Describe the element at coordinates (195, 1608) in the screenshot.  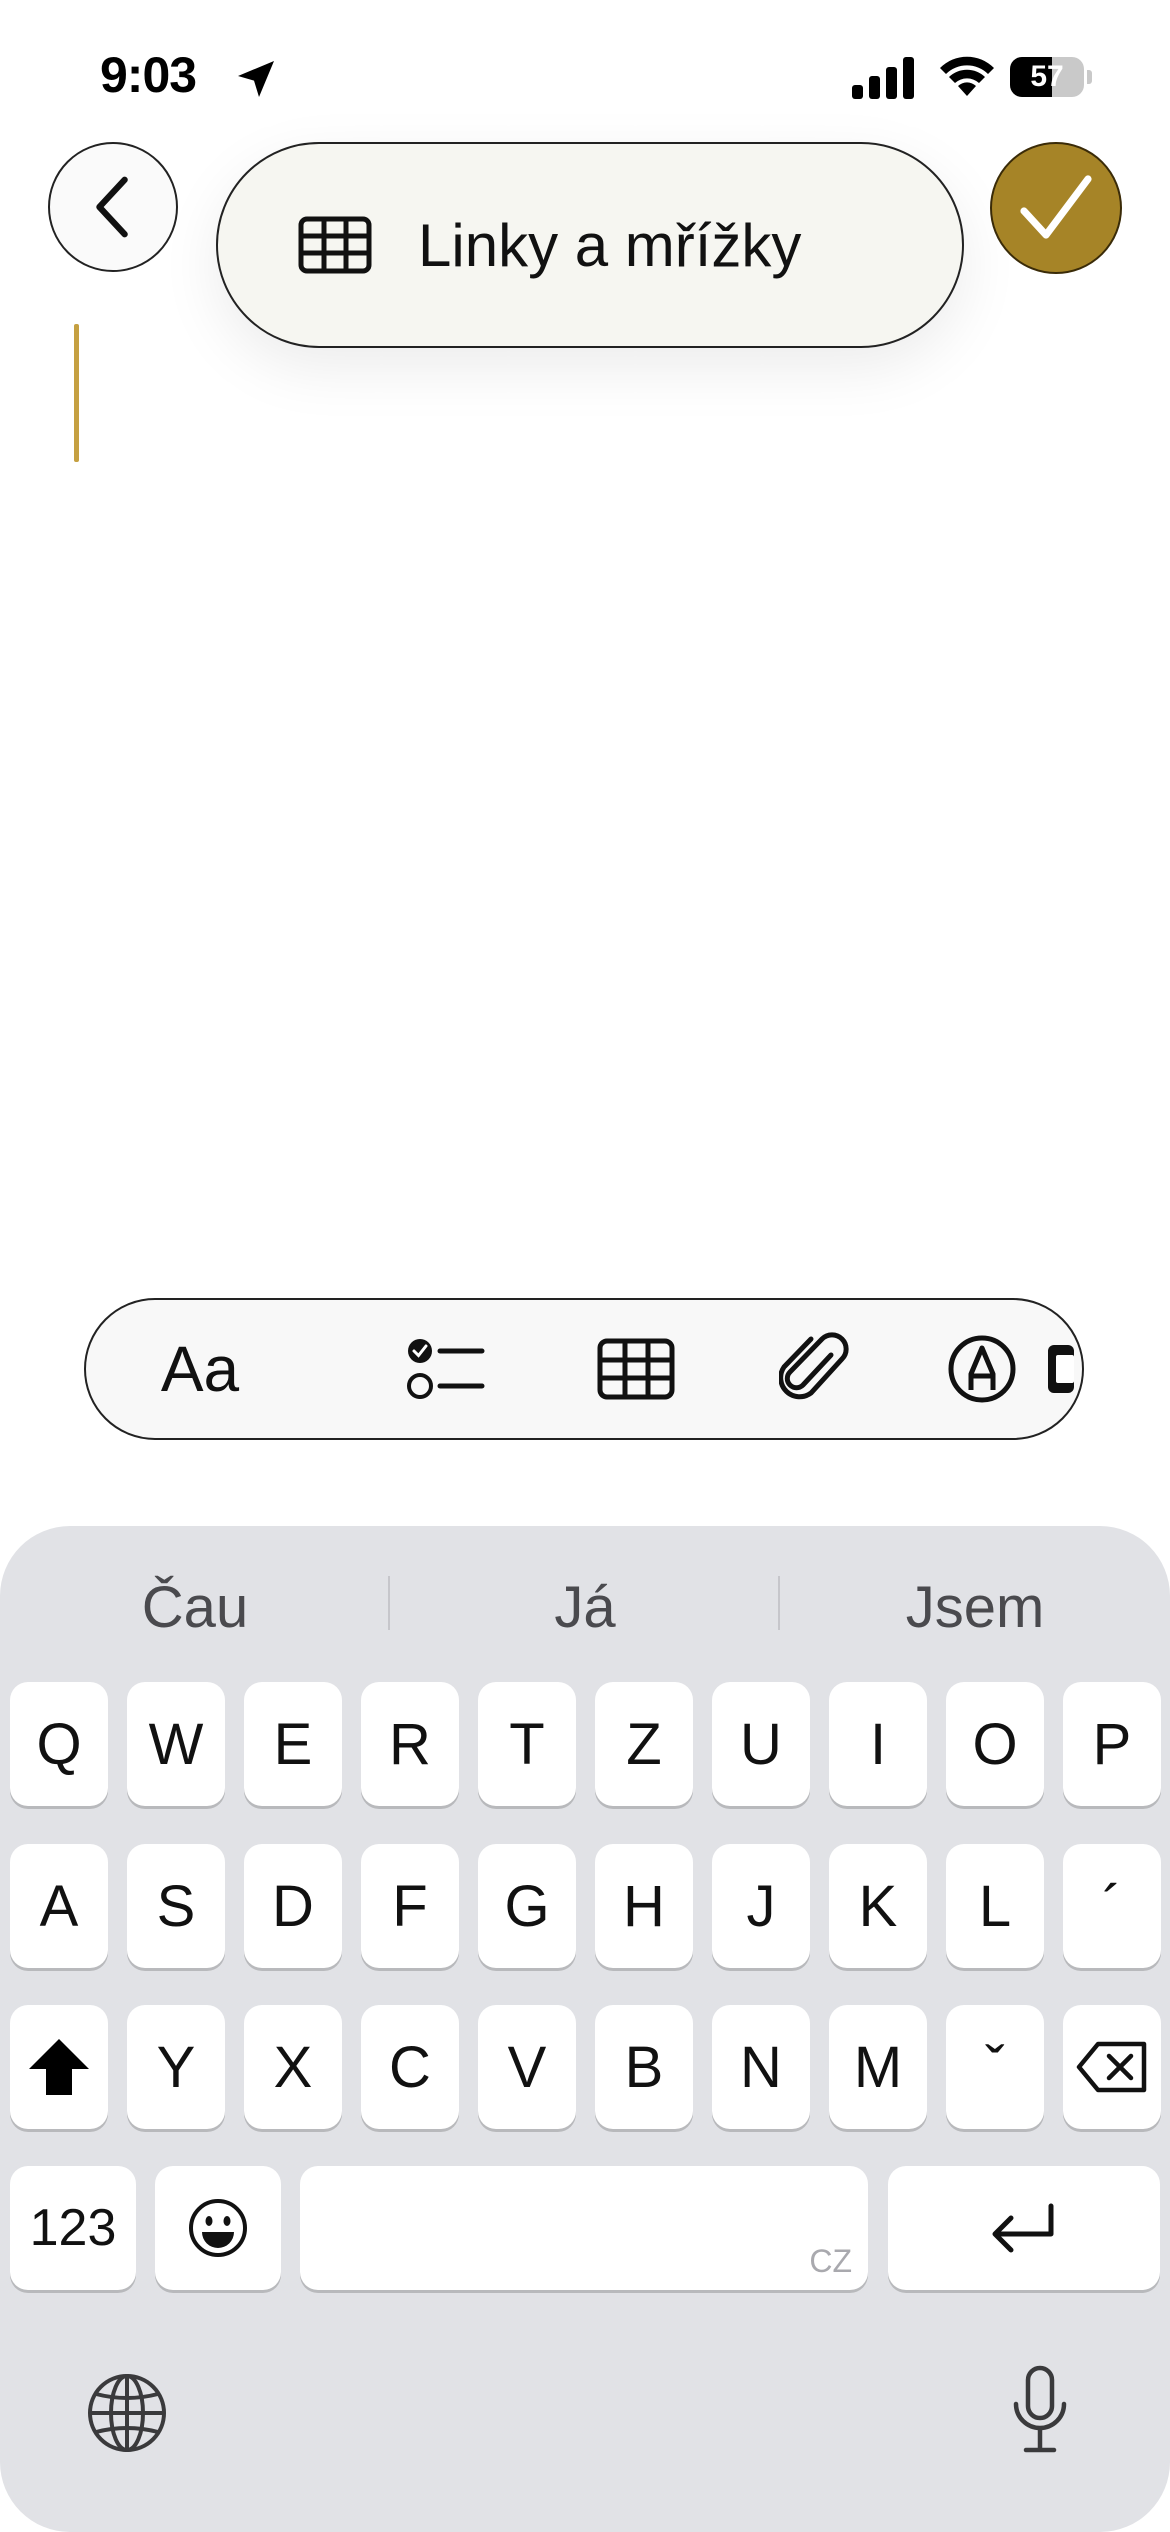
I see `suggestion-1: Čau` at that location.